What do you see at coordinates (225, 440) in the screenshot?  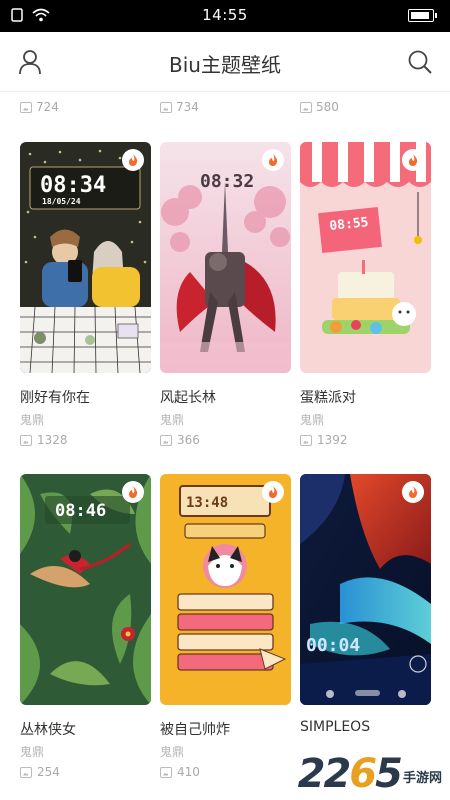 I see `download-count: 366` at bounding box center [225, 440].